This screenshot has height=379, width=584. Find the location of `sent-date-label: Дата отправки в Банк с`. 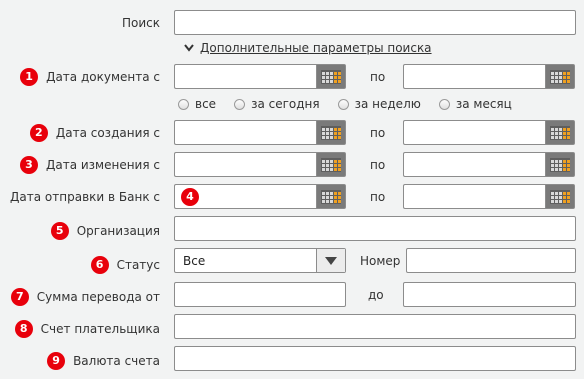

sent-date-label: Дата отправки в Банк с is located at coordinates (85, 197).